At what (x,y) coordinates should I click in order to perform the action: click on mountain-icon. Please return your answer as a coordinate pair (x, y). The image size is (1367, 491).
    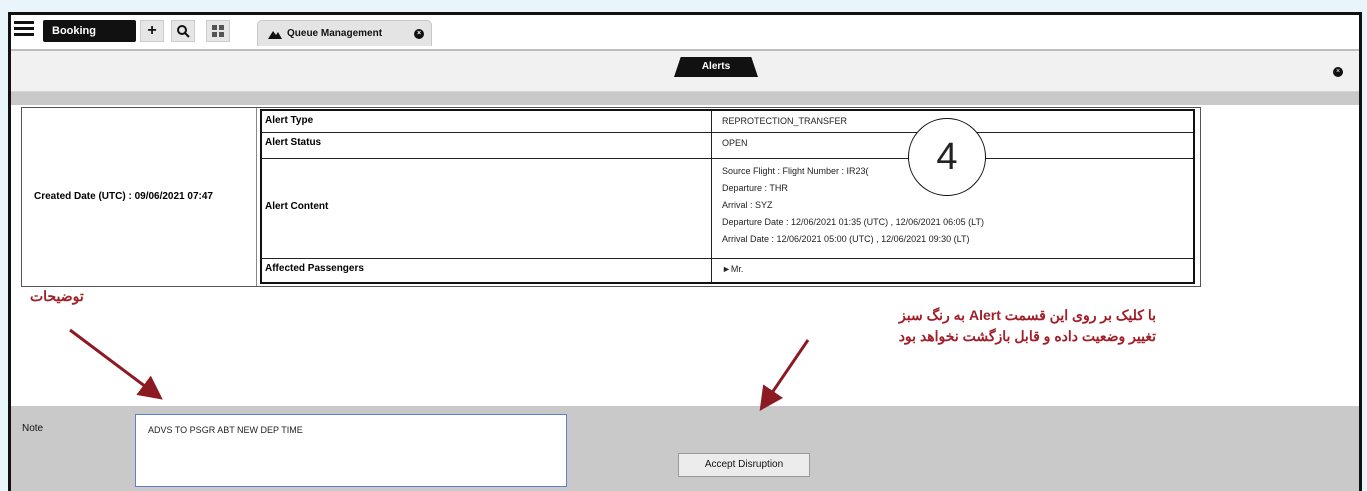
    Looking at the image, I should click on (275, 38).